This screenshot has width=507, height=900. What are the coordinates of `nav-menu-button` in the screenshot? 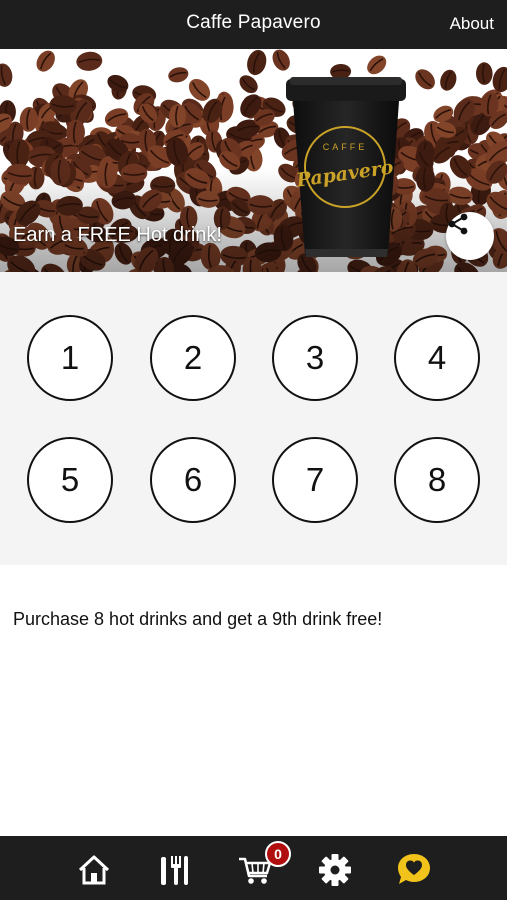 It's located at (174, 870).